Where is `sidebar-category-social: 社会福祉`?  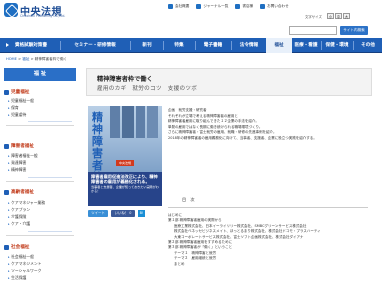 sidebar-category-social: 社会福祉 is located at coordinates (40, 247).